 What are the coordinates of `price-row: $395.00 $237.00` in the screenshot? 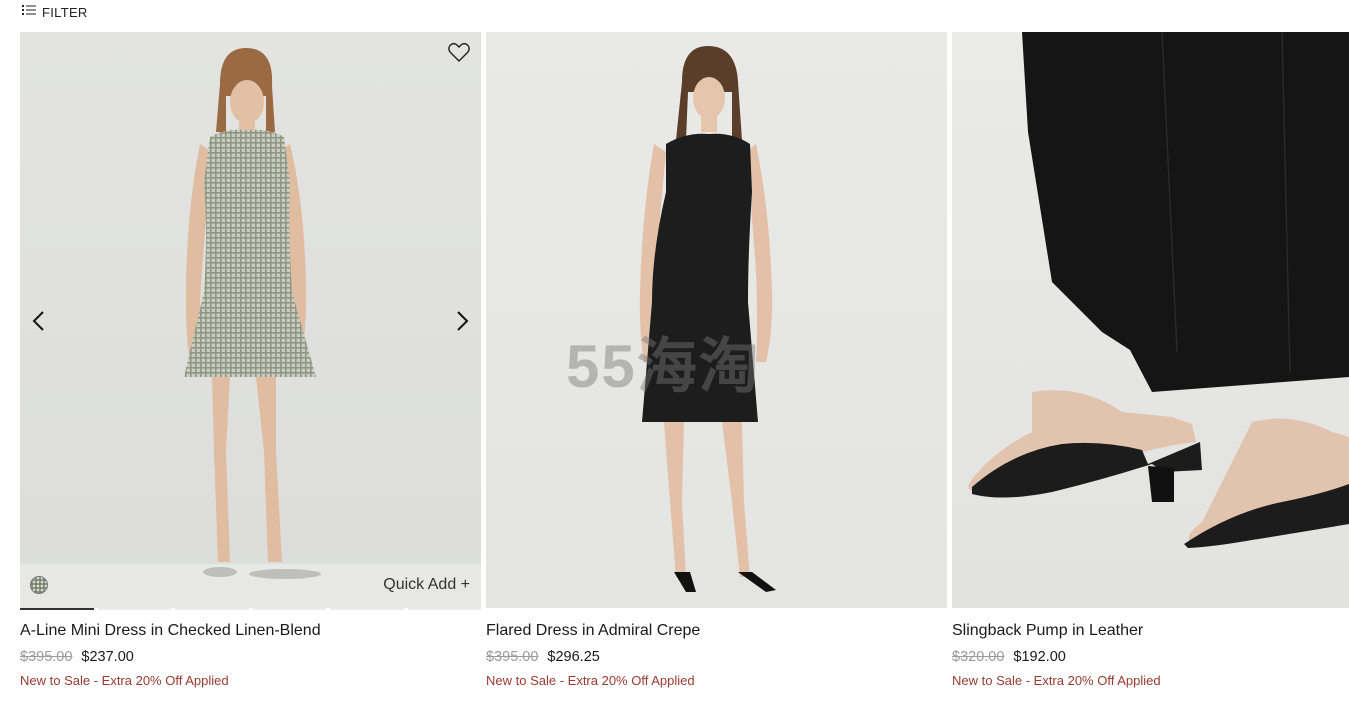 It's located at (250, 657).